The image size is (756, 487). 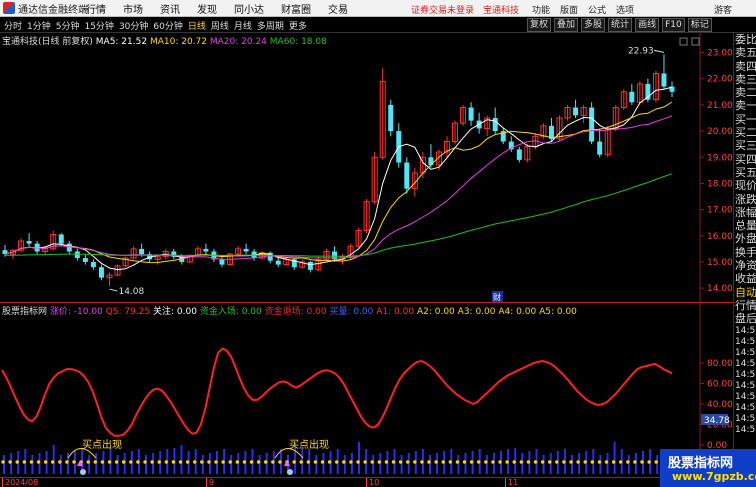 What do you see at coordinates (597, 9) in the screenshot?
I see `menu-formula: 公式` at bounding box center [597, 9].